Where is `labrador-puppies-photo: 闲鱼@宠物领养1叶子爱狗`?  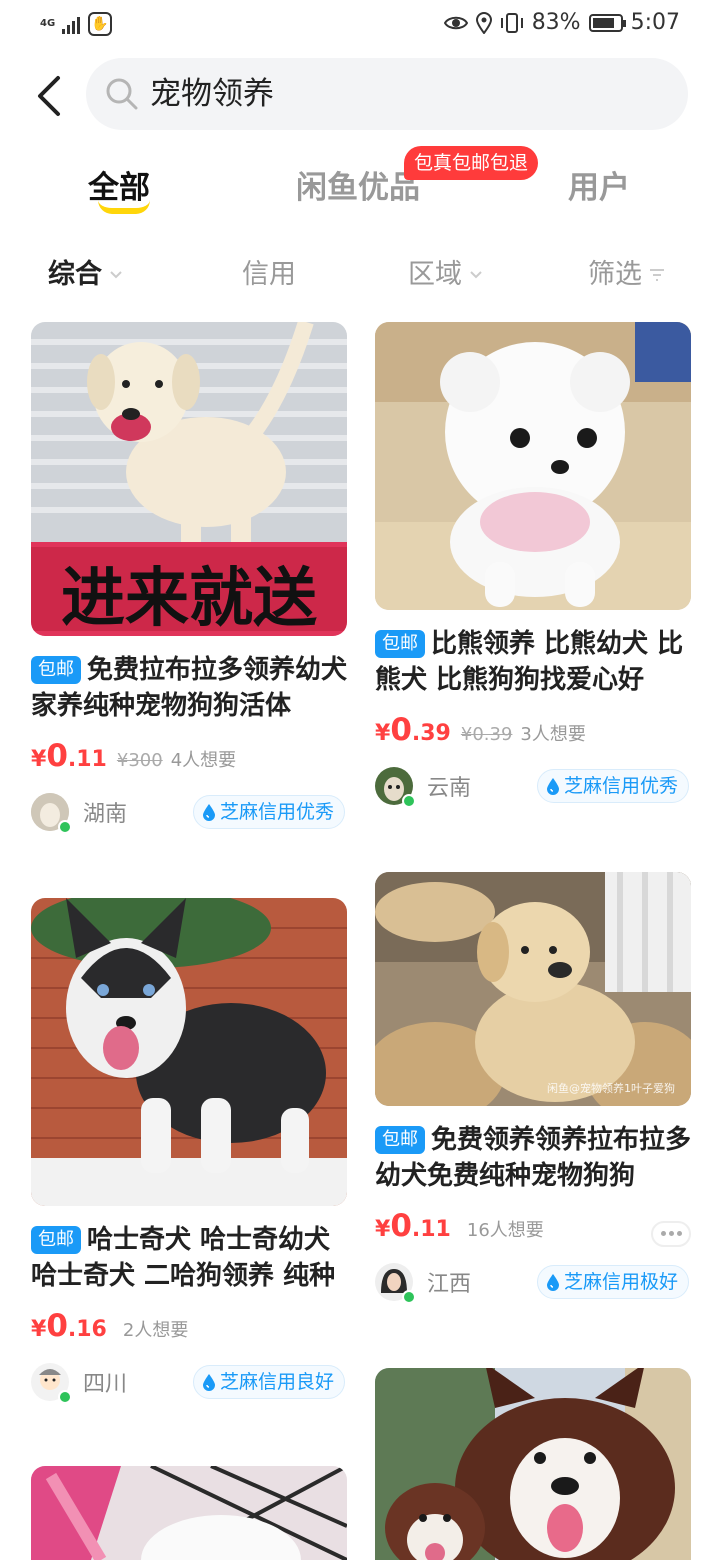 labrador-puppies-photo: 闲鱼@宠物领养1叶子爱狗 is located at coordinates (533, 989).